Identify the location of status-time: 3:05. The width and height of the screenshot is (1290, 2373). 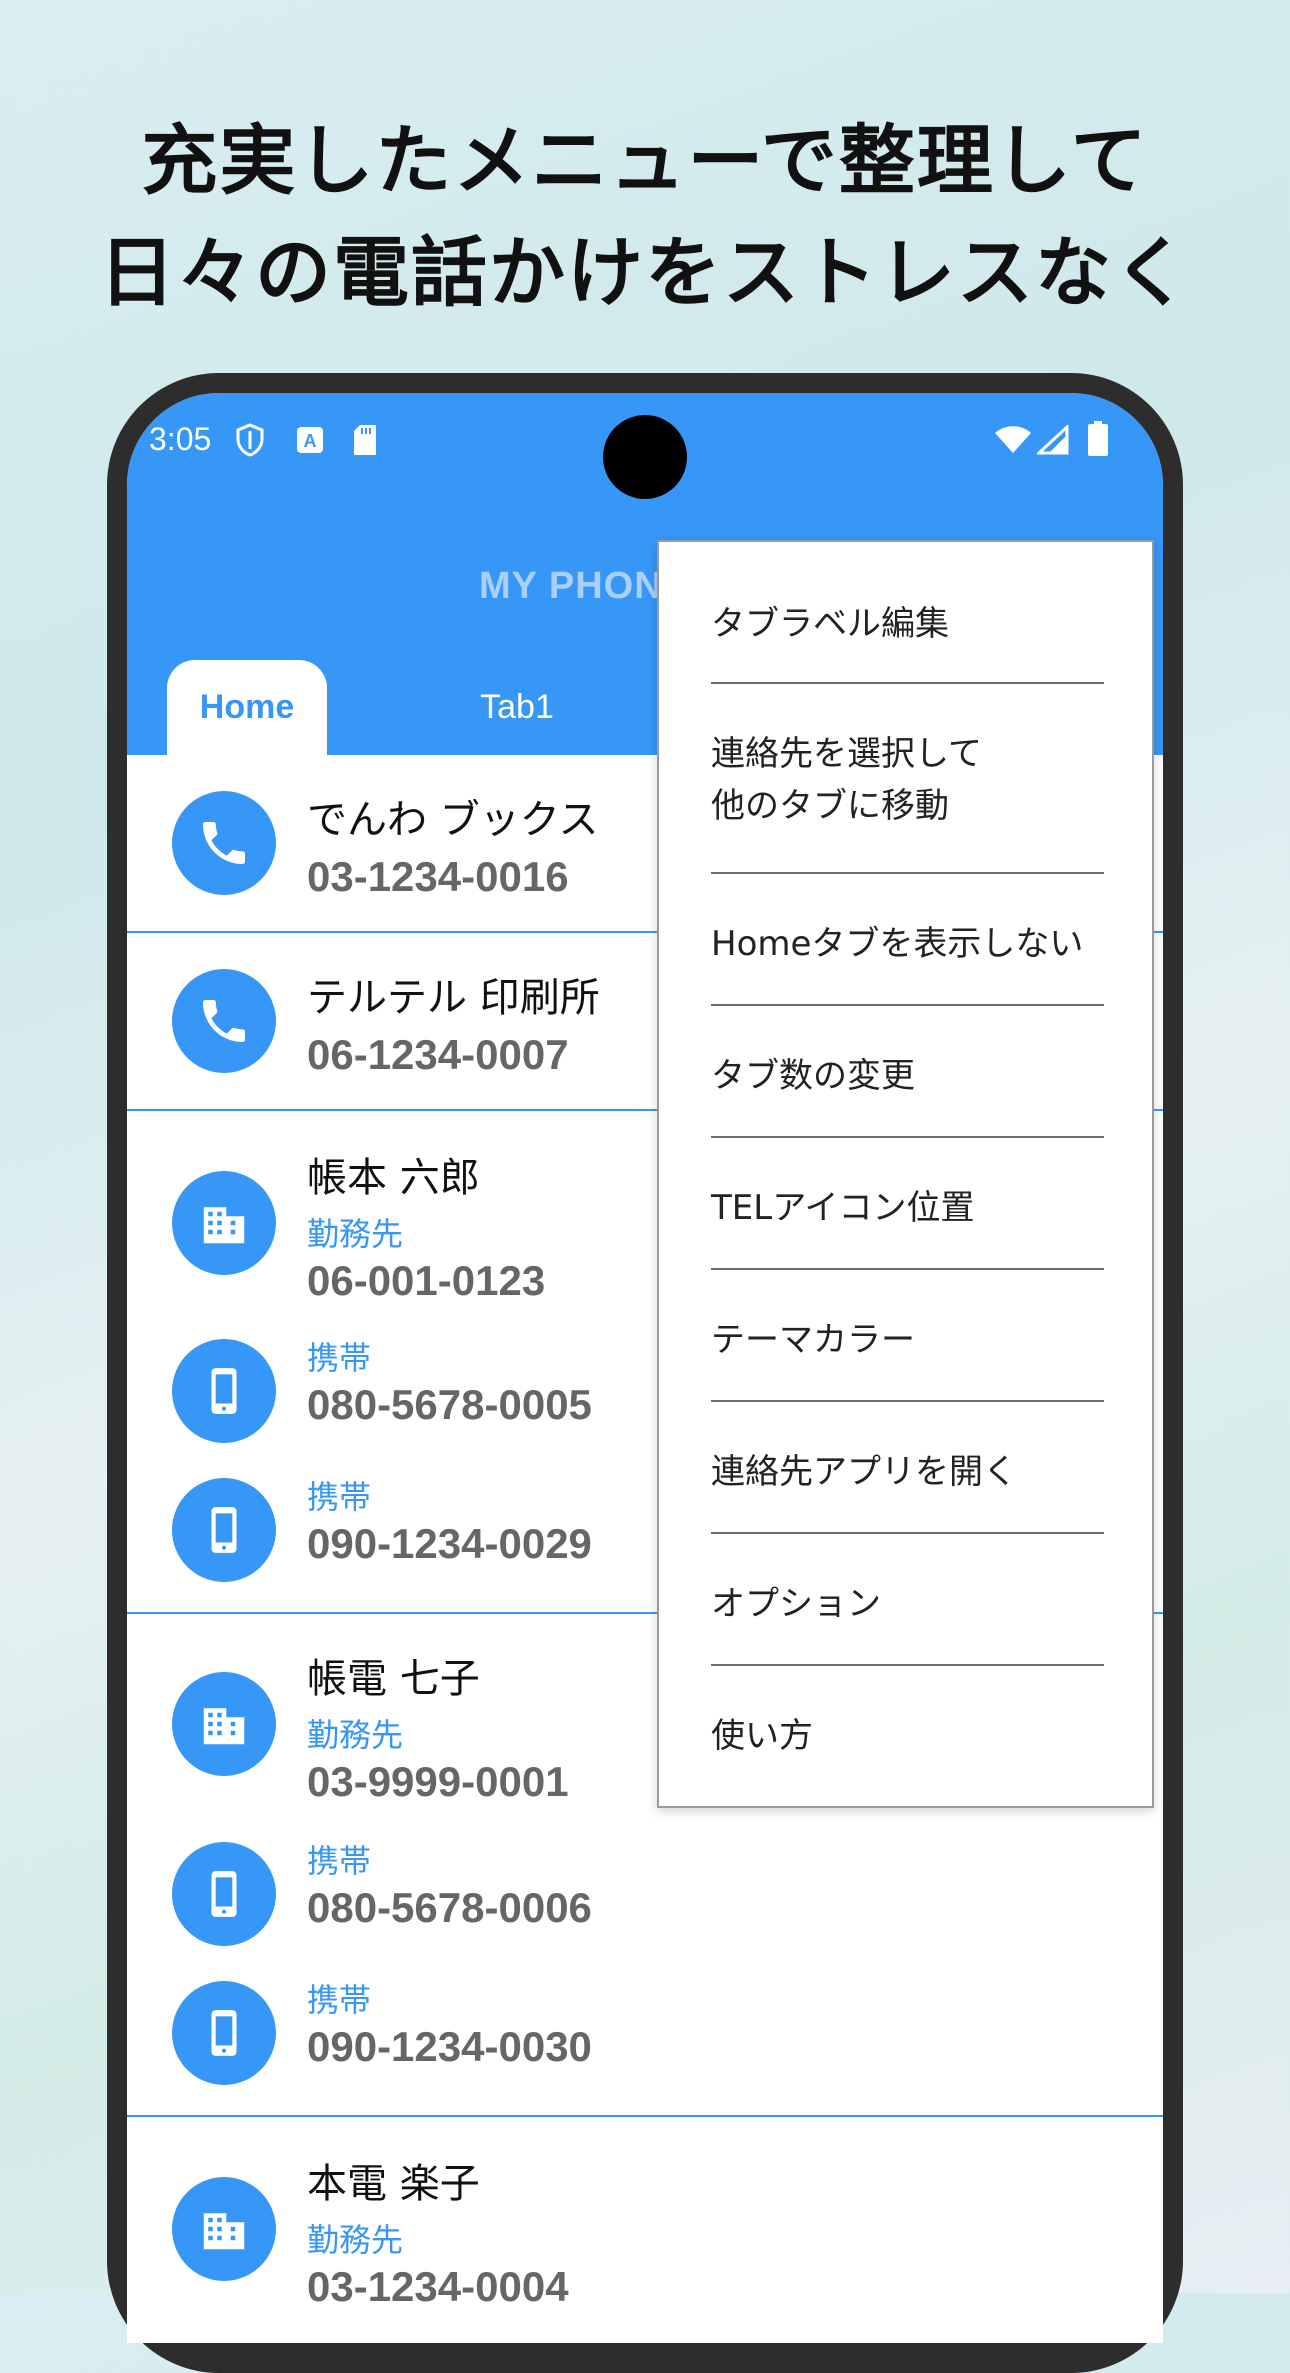
(180, 439).